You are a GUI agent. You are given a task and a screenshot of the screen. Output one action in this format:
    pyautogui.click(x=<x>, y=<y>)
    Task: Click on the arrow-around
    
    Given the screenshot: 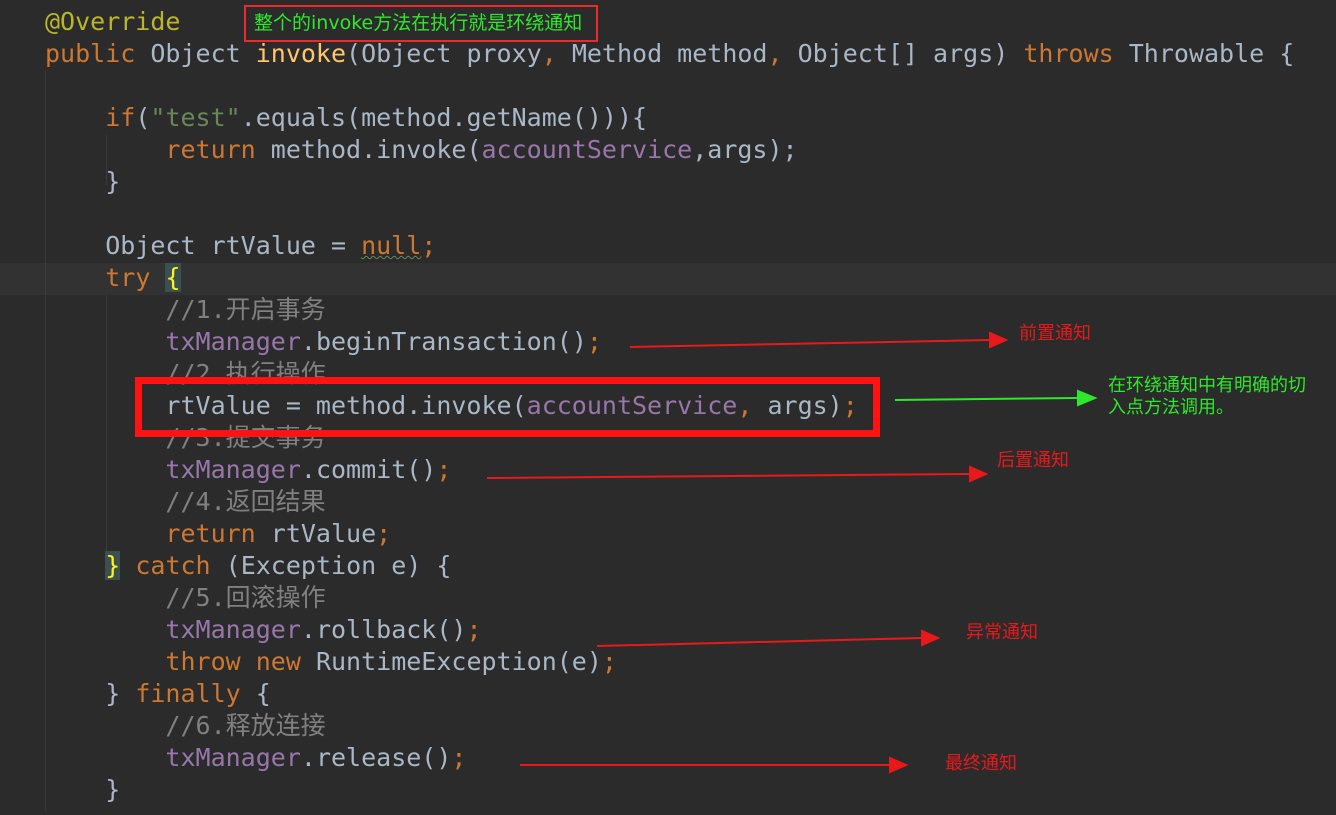 What is the action you would take?
    pyautogui.click(x=986, y=399)
    